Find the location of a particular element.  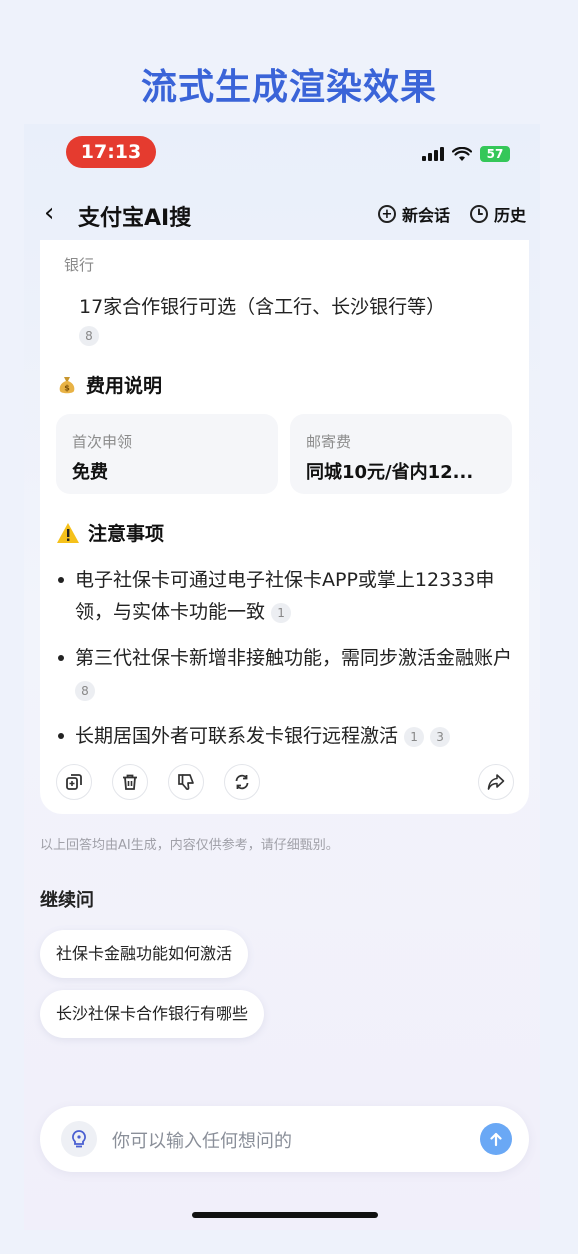

reference-badge: 3 is located at coordinates (440, 736).